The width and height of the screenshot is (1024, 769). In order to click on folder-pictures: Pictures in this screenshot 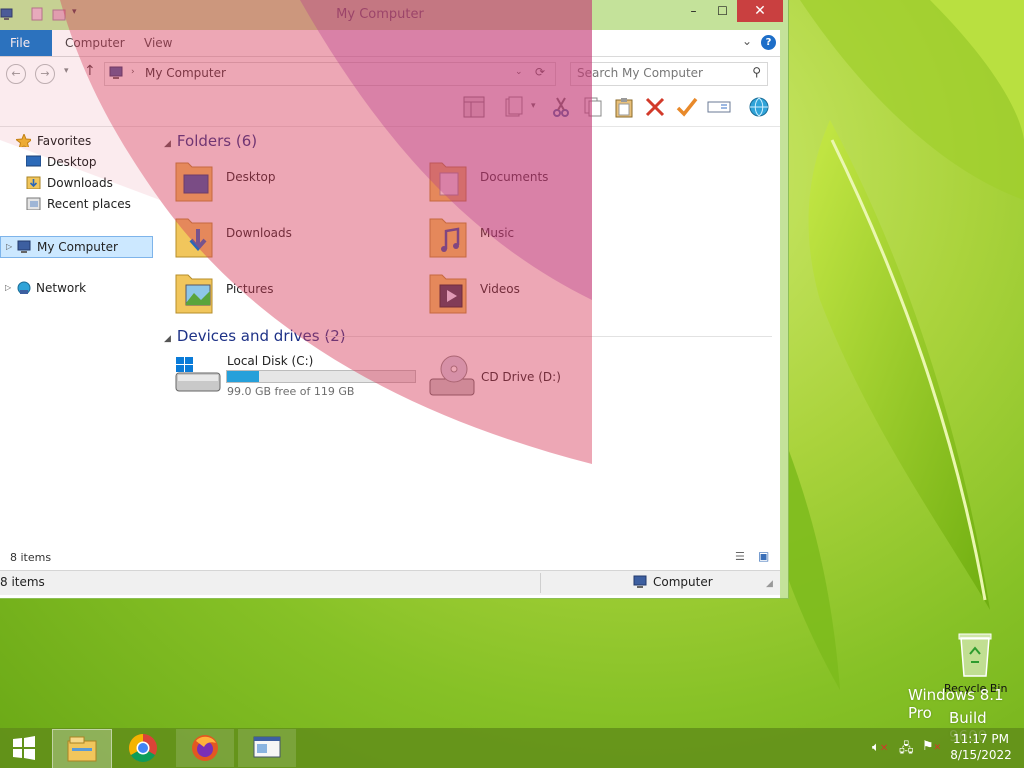, I will do `click(294, 293)`.